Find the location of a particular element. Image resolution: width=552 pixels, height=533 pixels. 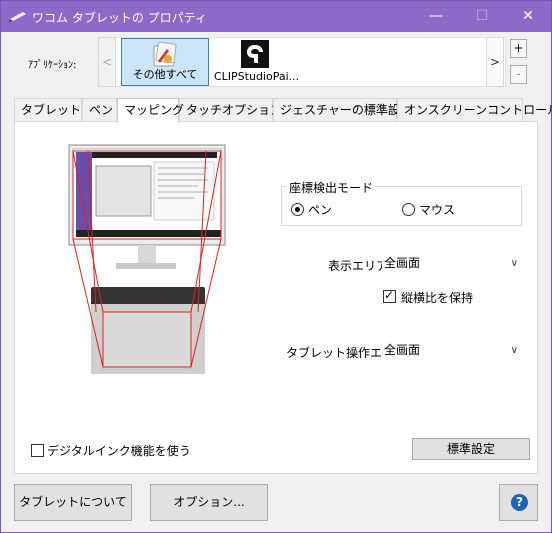

help-button: ? is located at coordinates (518, 502).